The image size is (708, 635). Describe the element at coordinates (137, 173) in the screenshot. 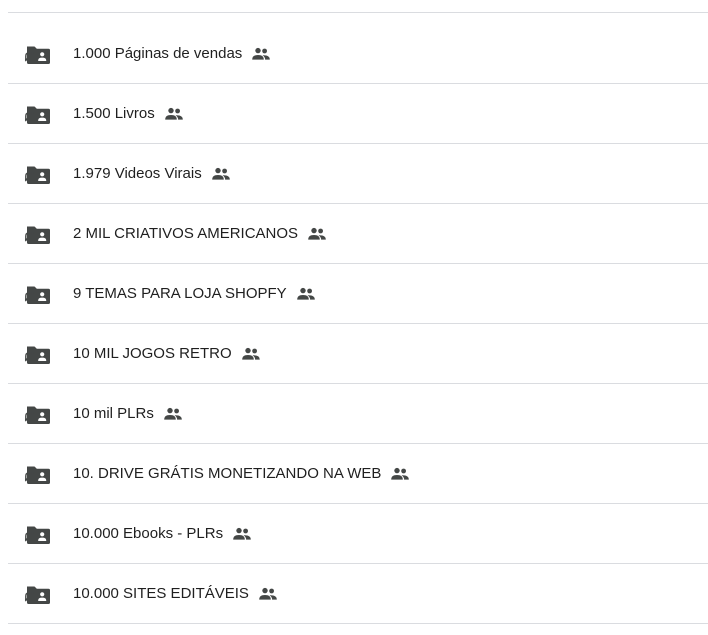

I see `file-row-label: 1.979 Videos Virais` at that location.